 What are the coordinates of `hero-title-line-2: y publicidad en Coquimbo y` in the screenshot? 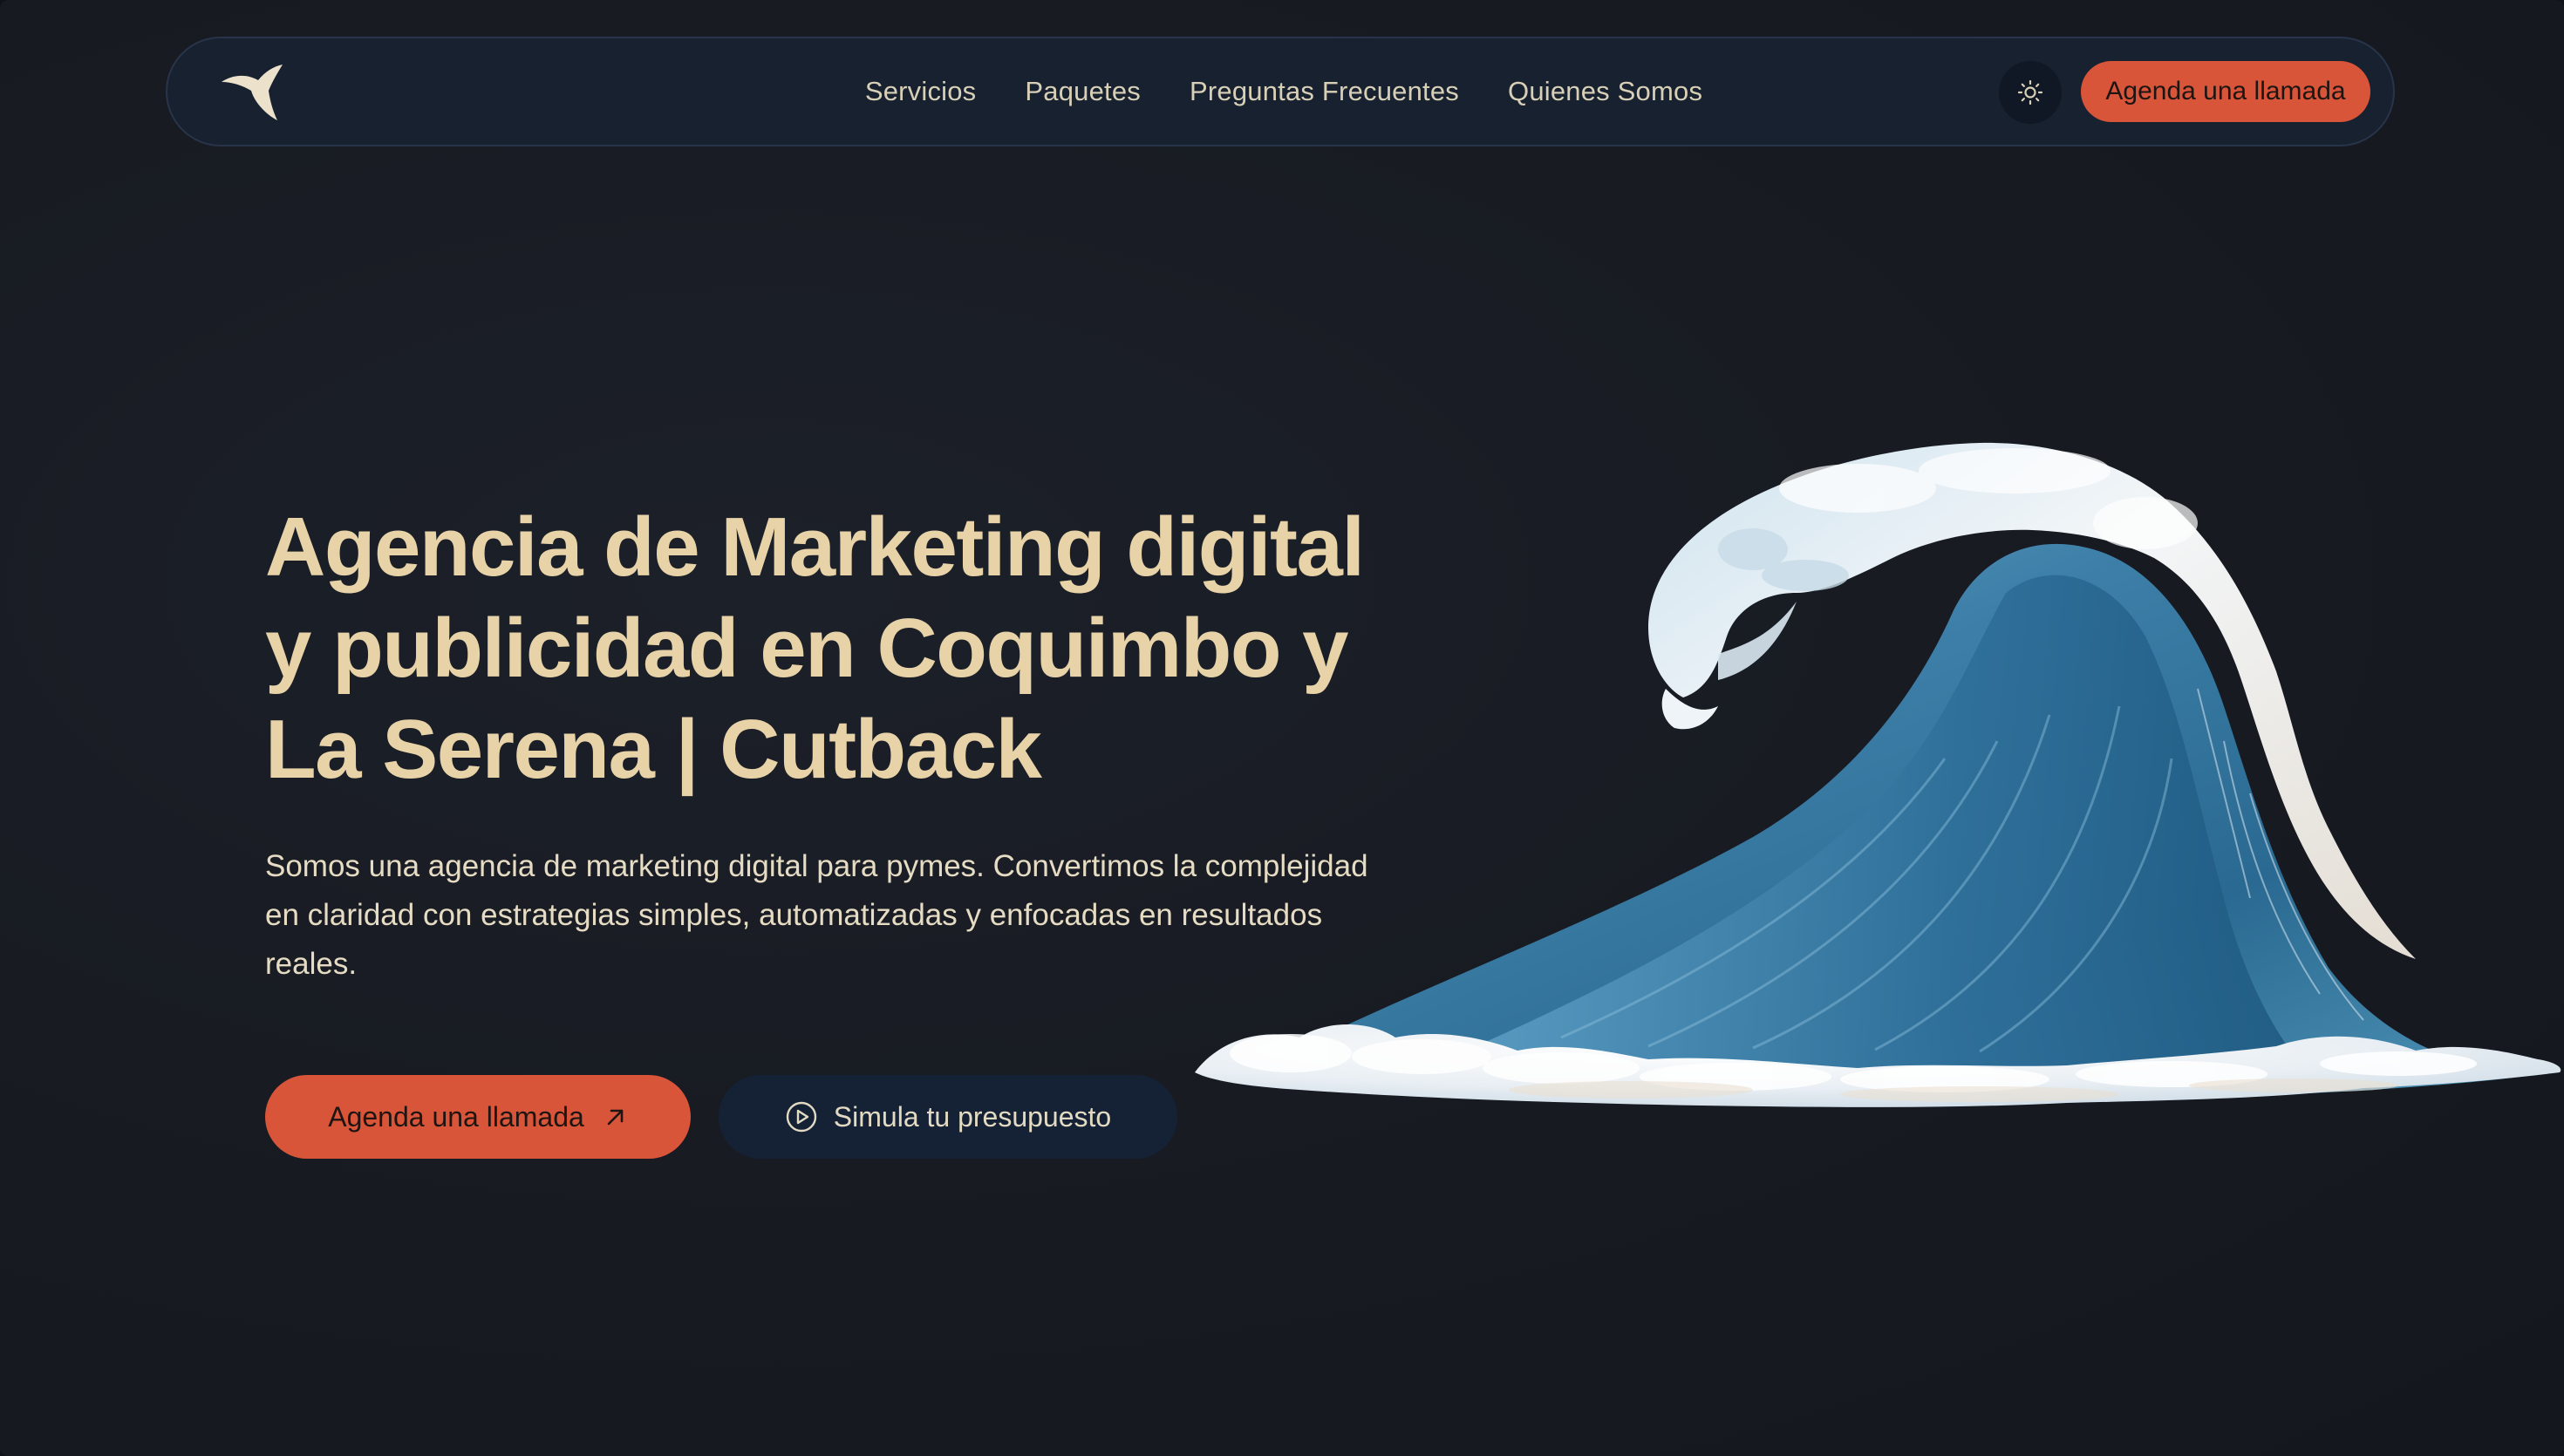 It's located at (807, 648).